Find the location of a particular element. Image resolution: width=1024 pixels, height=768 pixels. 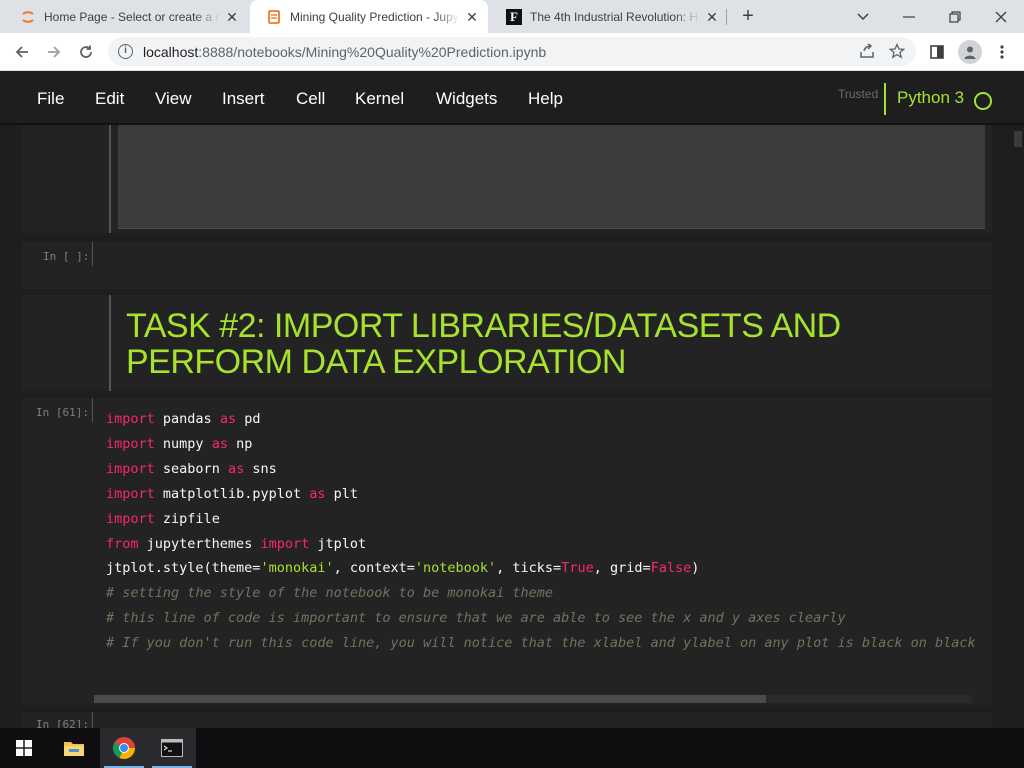

back-button is located at coordinates (22, 52).